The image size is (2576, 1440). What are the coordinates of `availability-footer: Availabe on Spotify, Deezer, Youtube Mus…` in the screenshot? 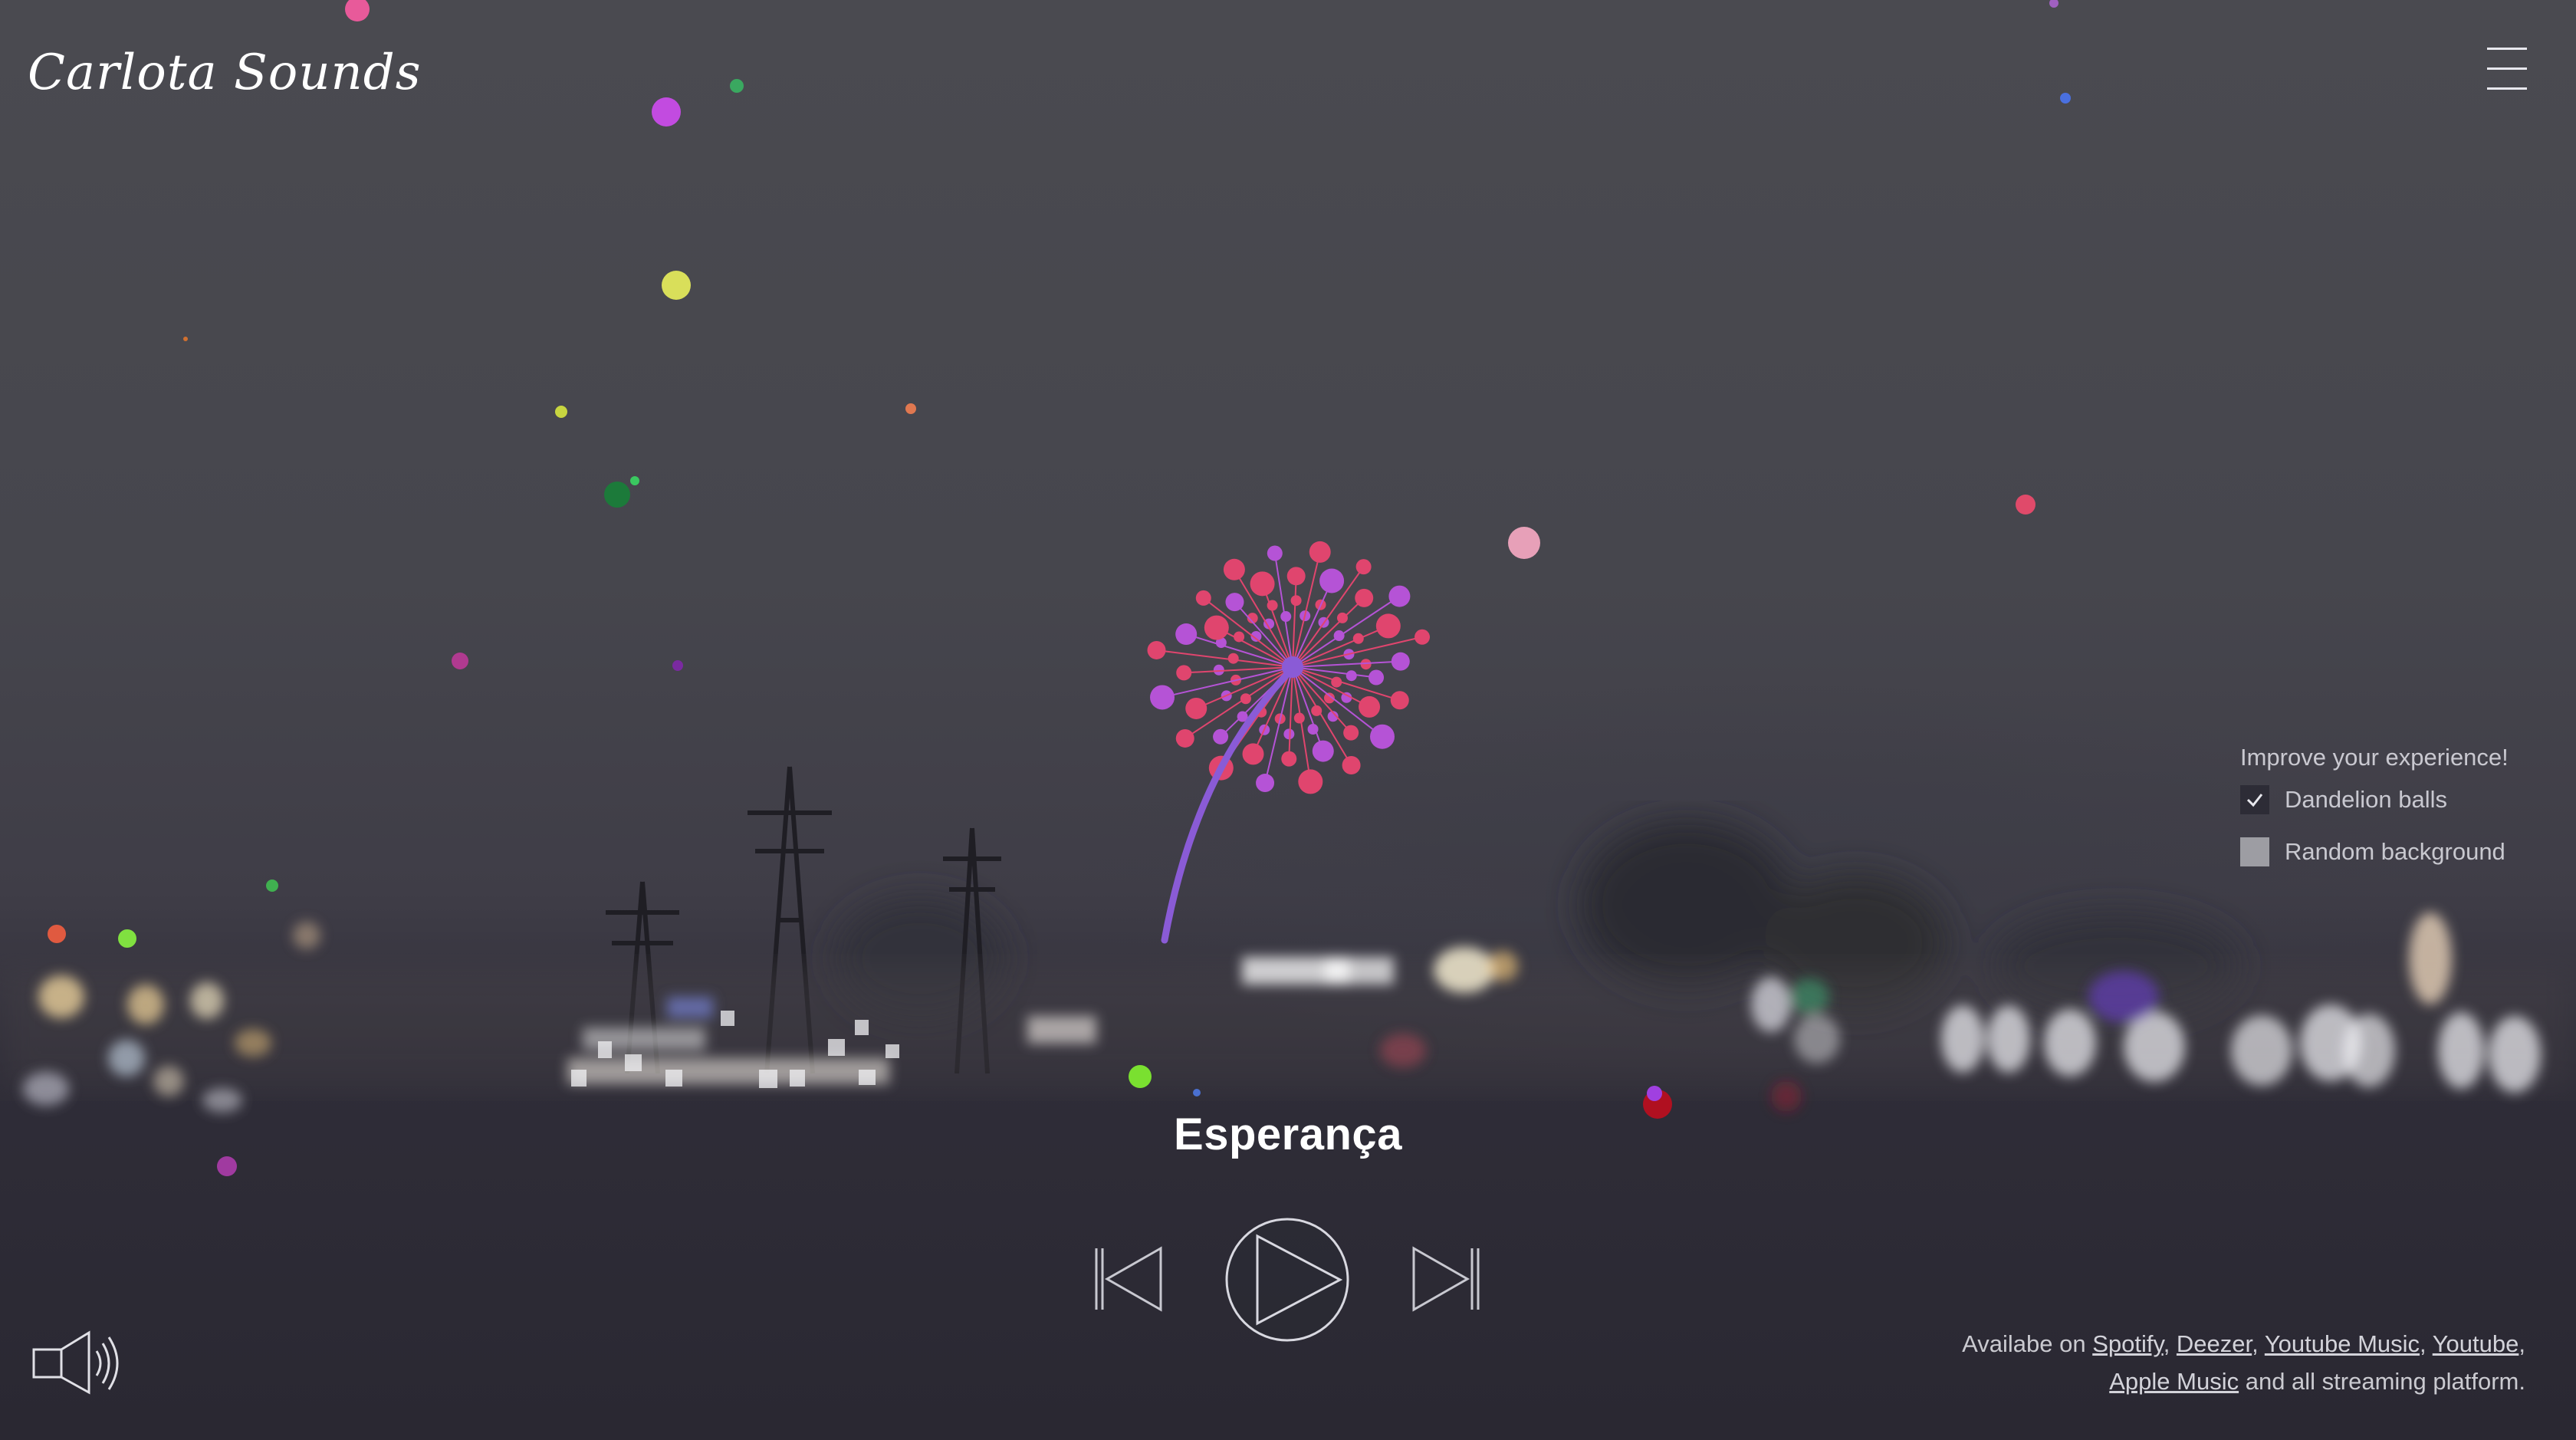 It's located at (2142, 1362).